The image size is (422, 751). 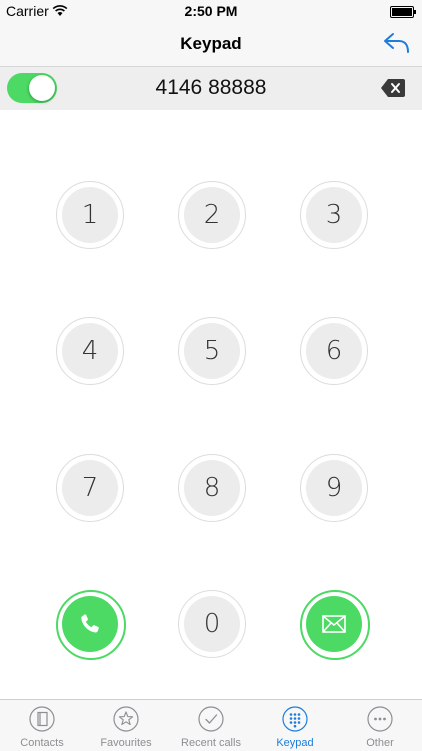 I want to click on battery-icon, so click(x=403, y=12).